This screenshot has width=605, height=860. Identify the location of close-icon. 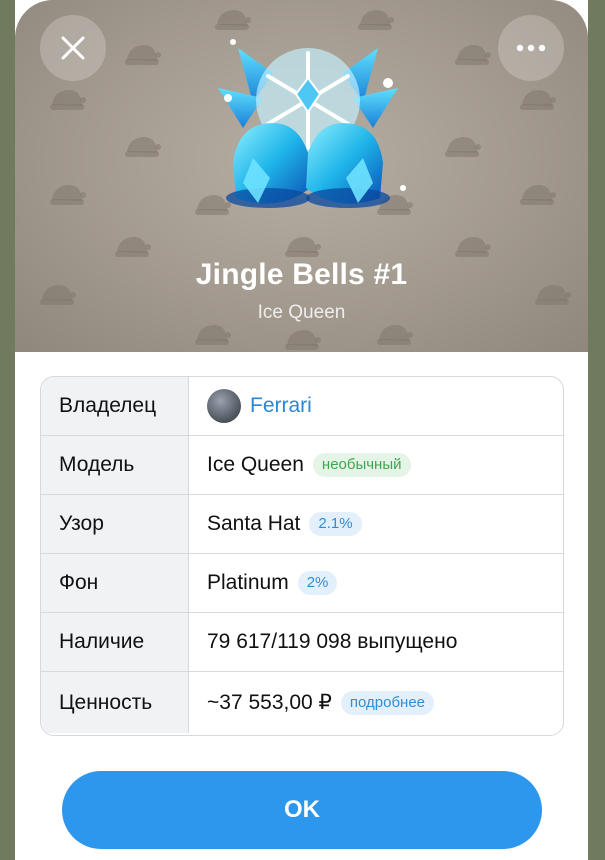
(73, 48).